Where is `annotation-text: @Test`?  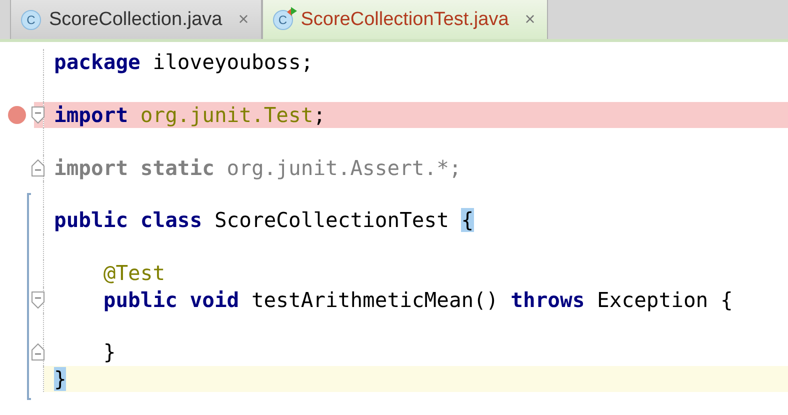
annotation-text: @Test is located at coordinates (134, 273).